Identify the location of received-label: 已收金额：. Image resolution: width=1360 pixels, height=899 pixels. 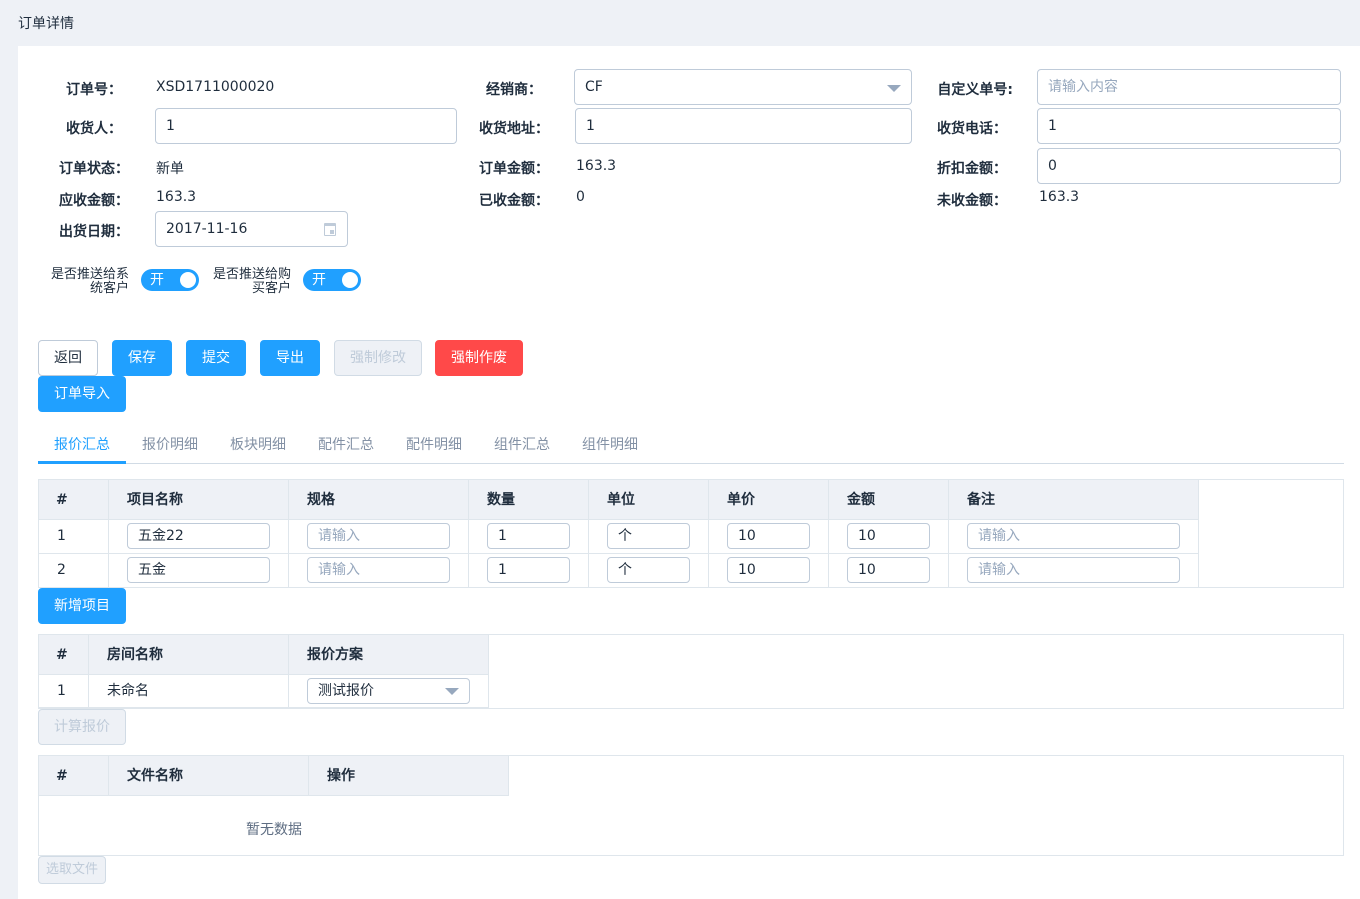
(514, 201).